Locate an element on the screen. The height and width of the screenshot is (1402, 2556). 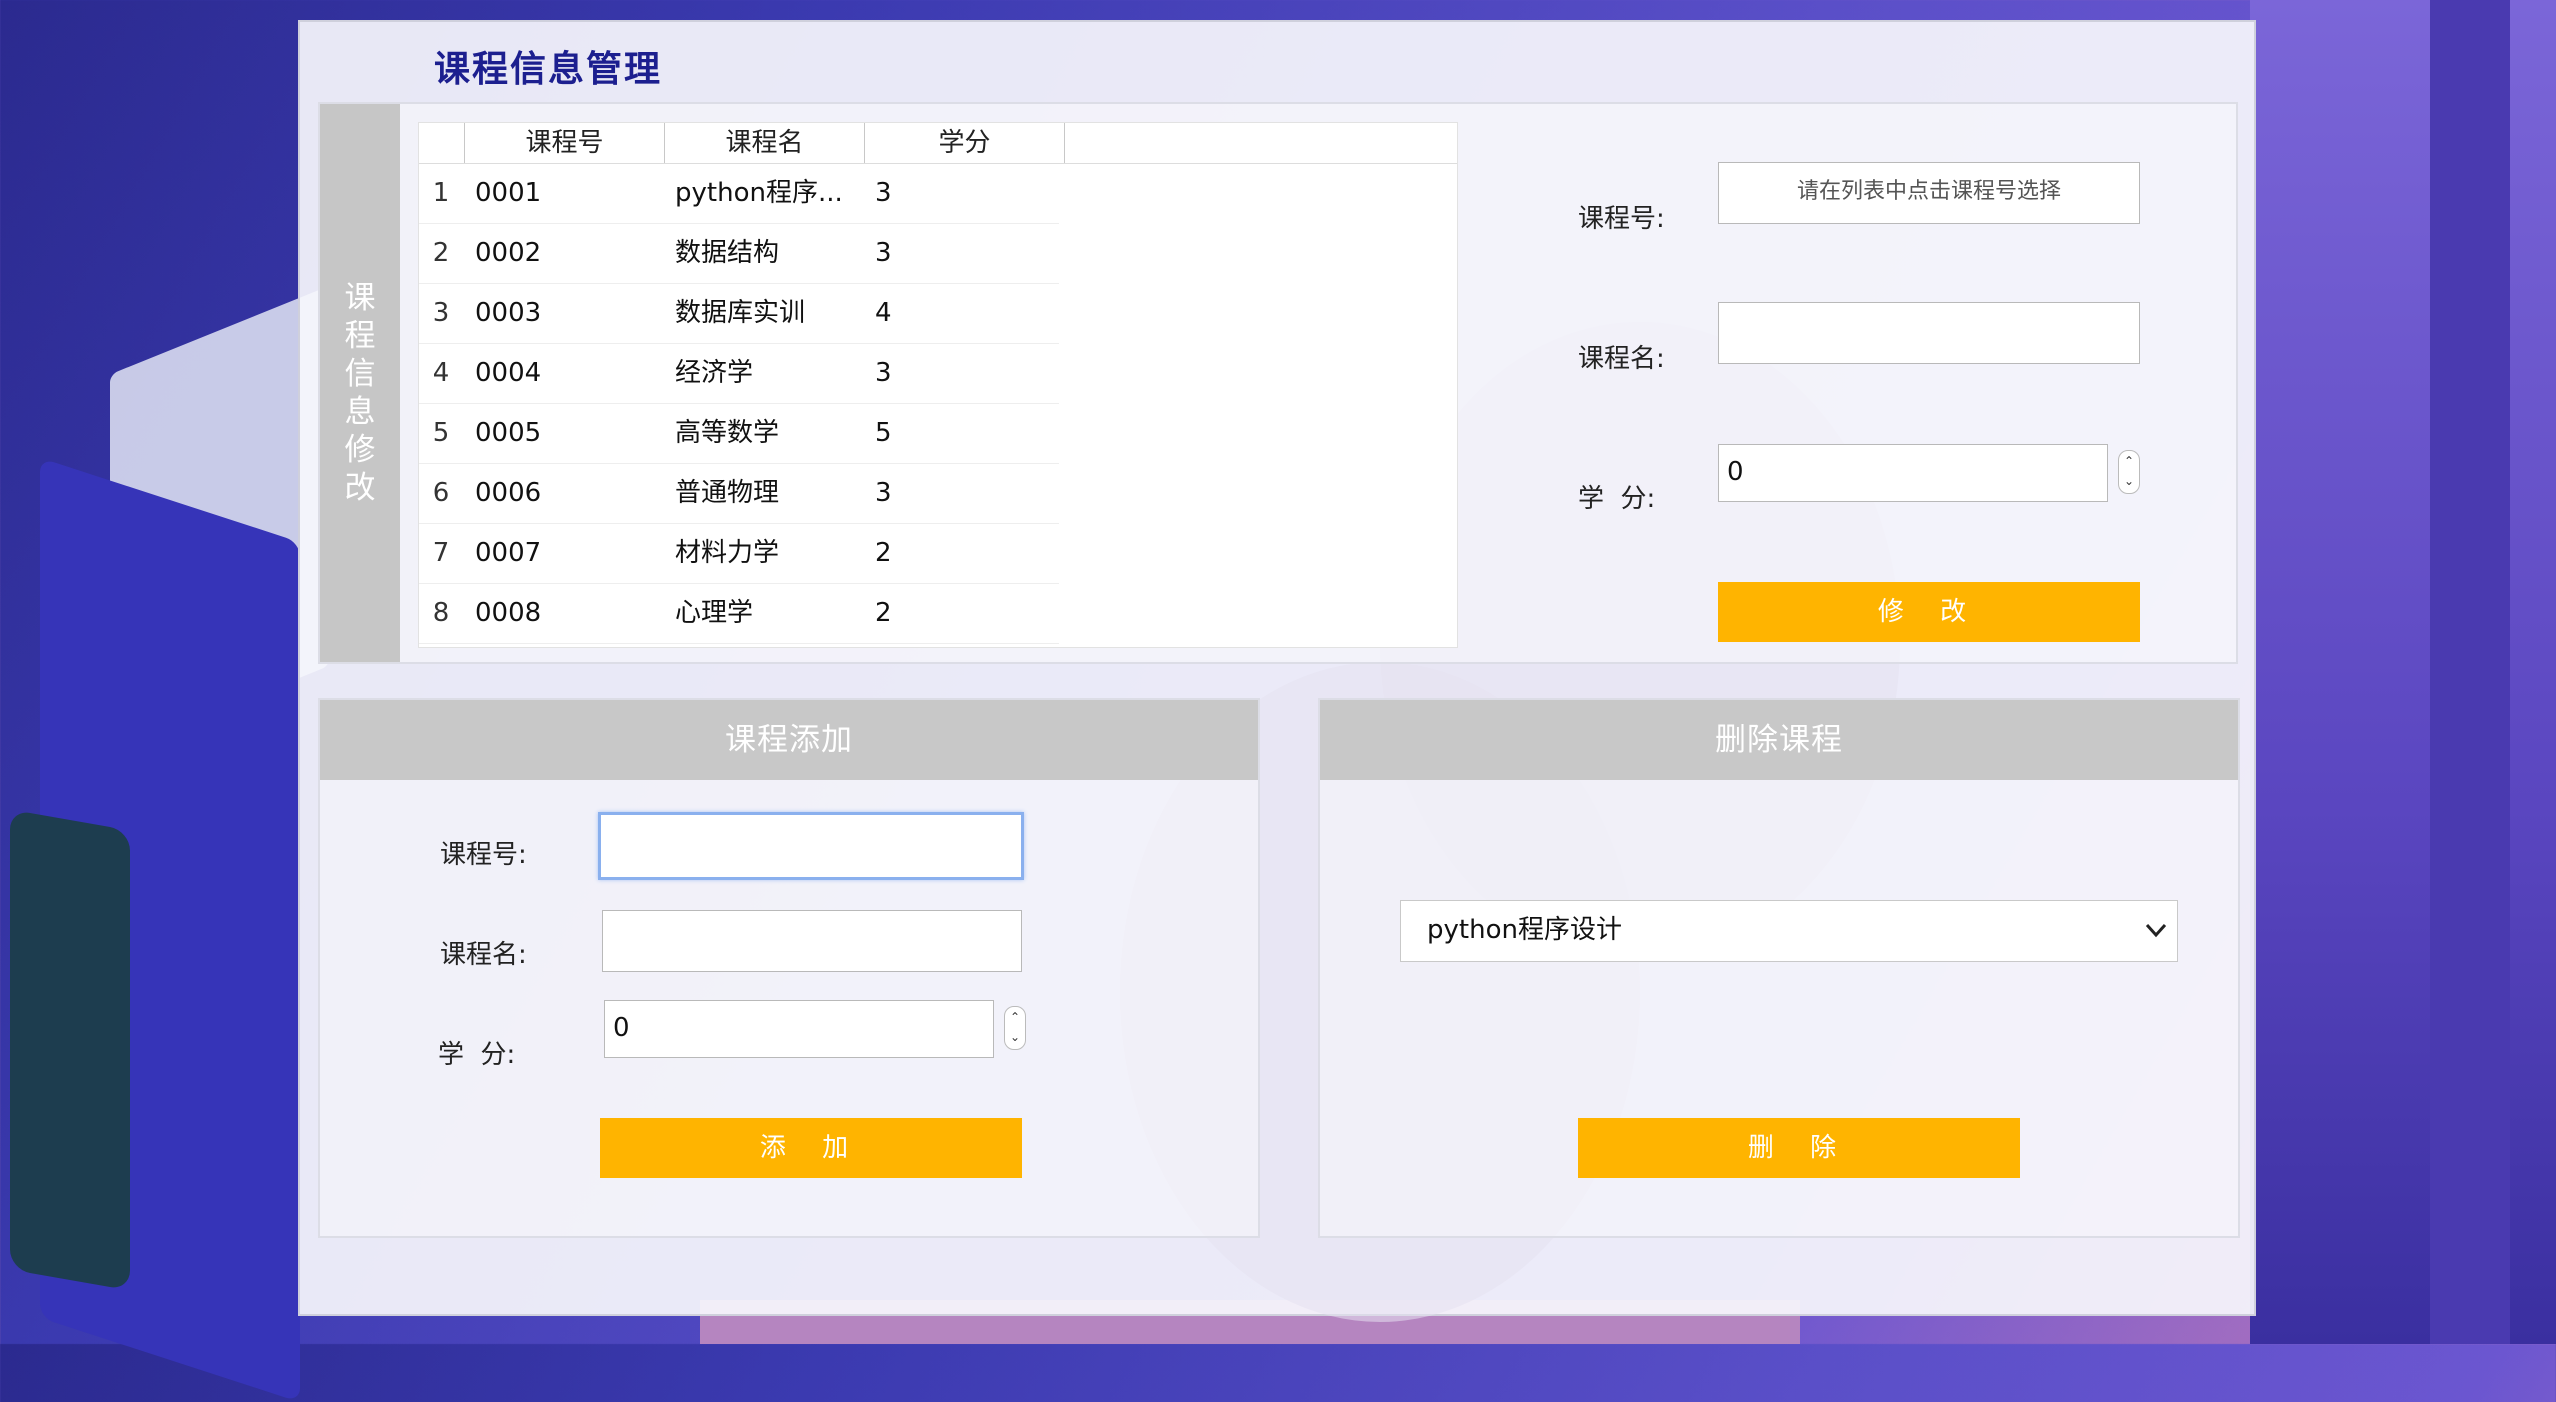
row-number: 6 is located at coordinates (441, 493).